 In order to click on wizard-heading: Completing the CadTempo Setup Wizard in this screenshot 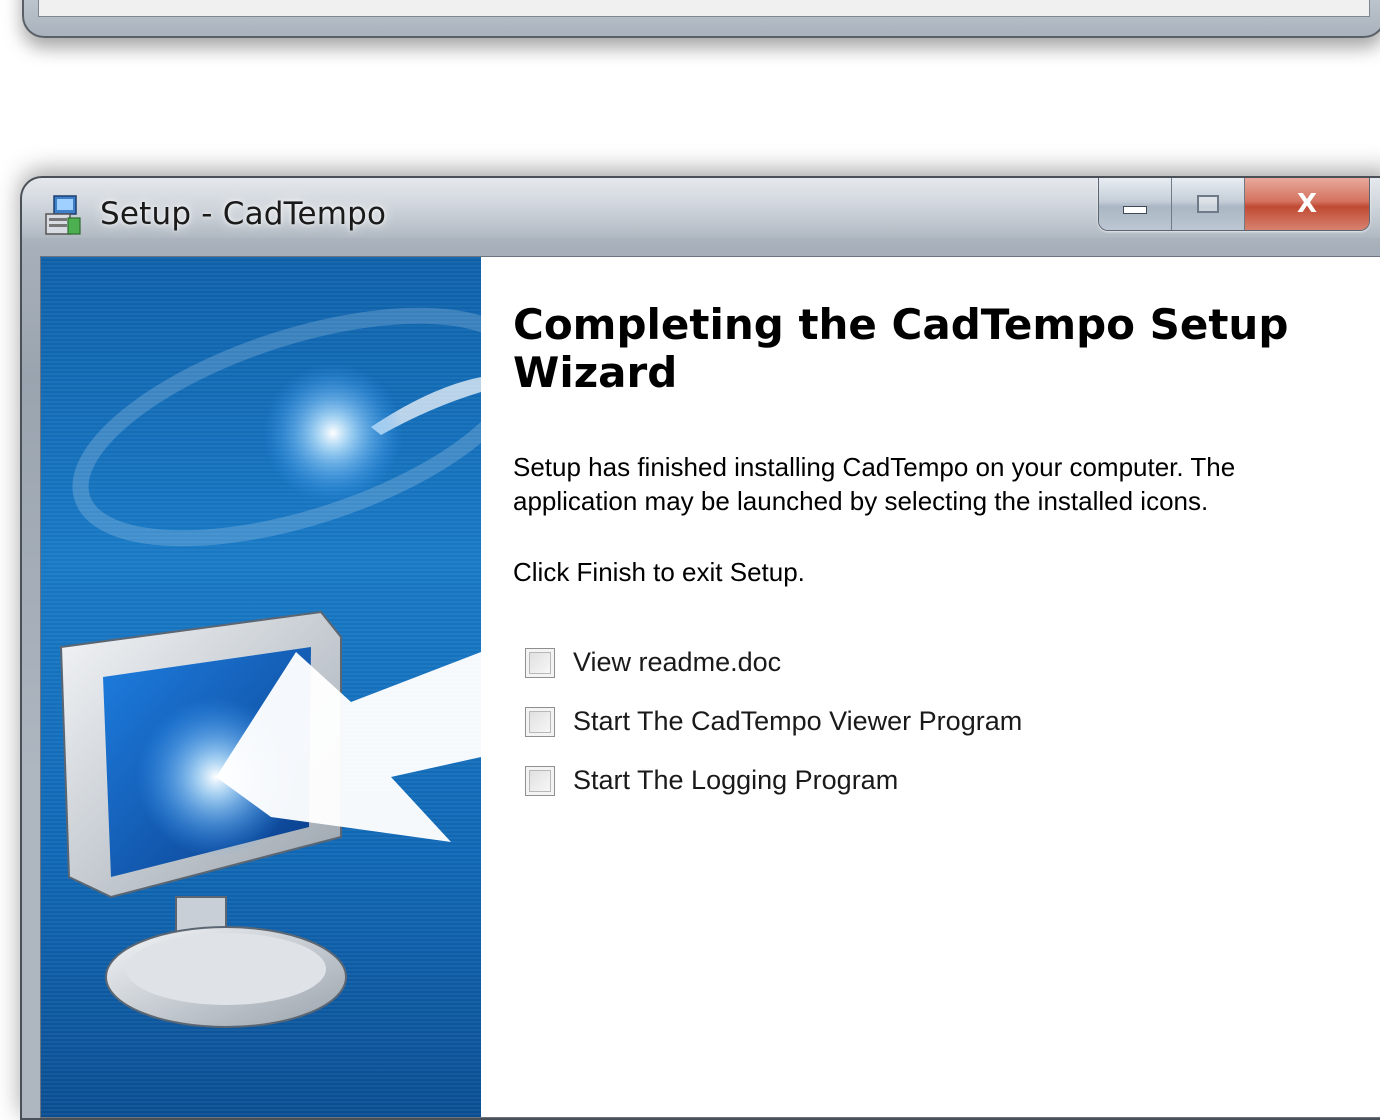, I will do `click(901, 348)`.